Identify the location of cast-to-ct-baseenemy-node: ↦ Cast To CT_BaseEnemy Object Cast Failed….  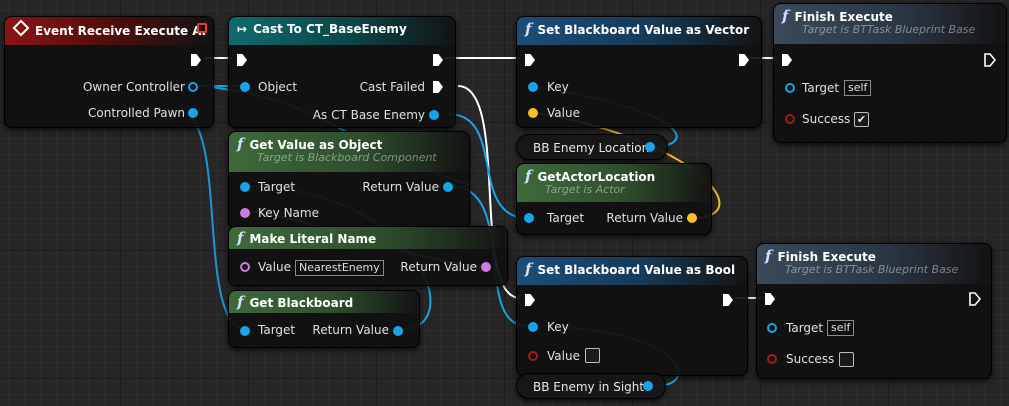
(342, 72).